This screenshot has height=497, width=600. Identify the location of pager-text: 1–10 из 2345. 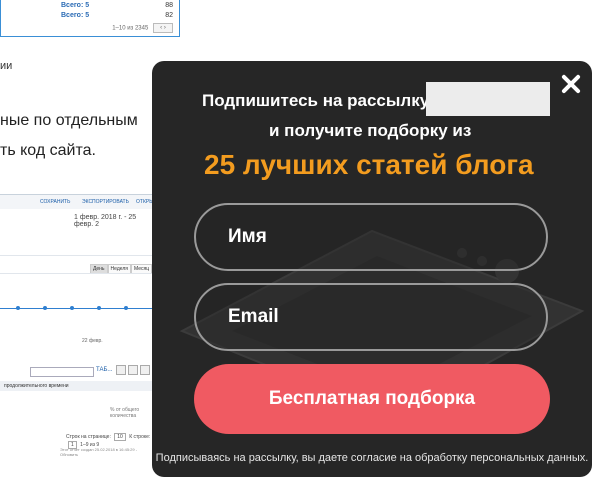
(130, 28).